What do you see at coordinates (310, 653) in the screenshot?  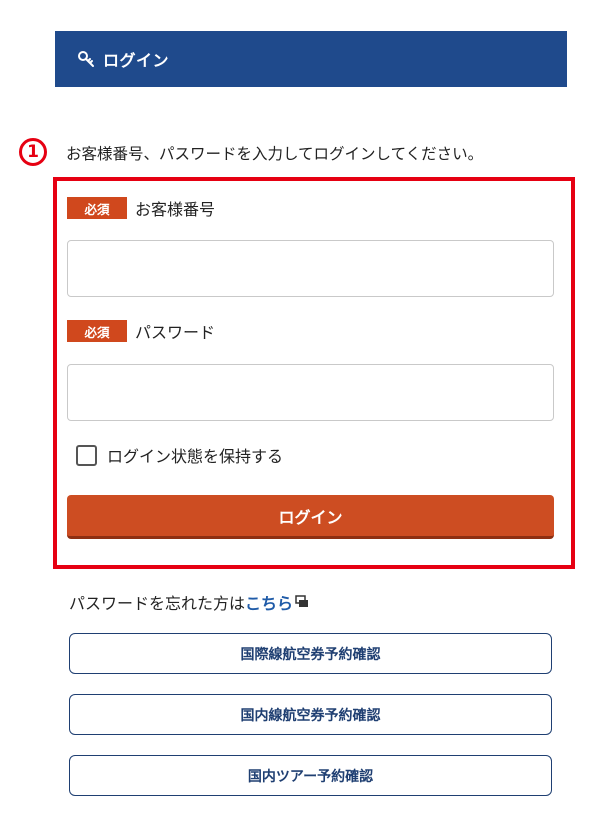 I see `intl-flight-reservation-button: 国際線航空券予約確認` at bounding box center [310, 653].